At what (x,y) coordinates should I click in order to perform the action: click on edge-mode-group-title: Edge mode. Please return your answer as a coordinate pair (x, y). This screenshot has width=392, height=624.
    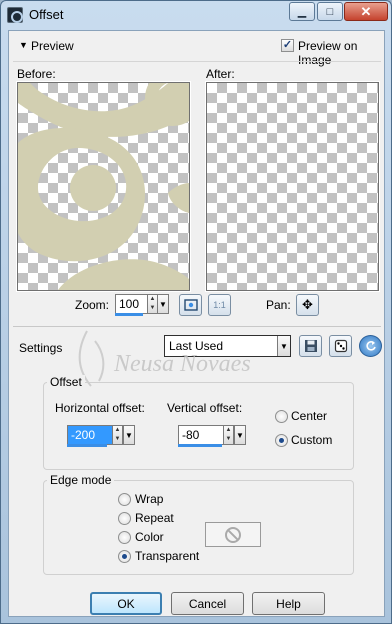
    Looking at the image, I should click on (81, 480).